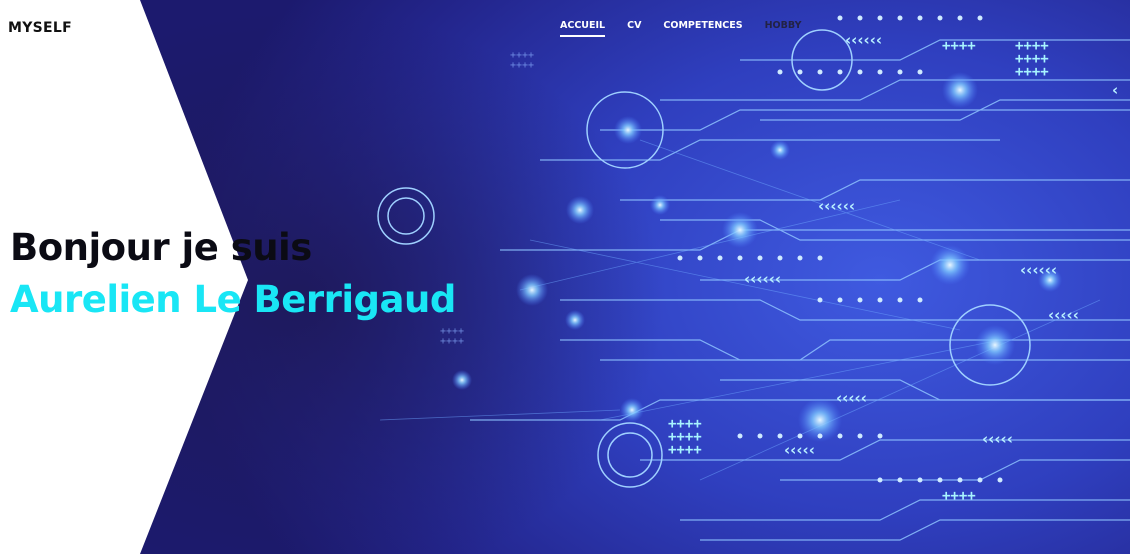  What do you see at coordinates (702, 28) in the screenshot?
I see `nav-competences: COMPETENCES` at bounding box center [702, 28].